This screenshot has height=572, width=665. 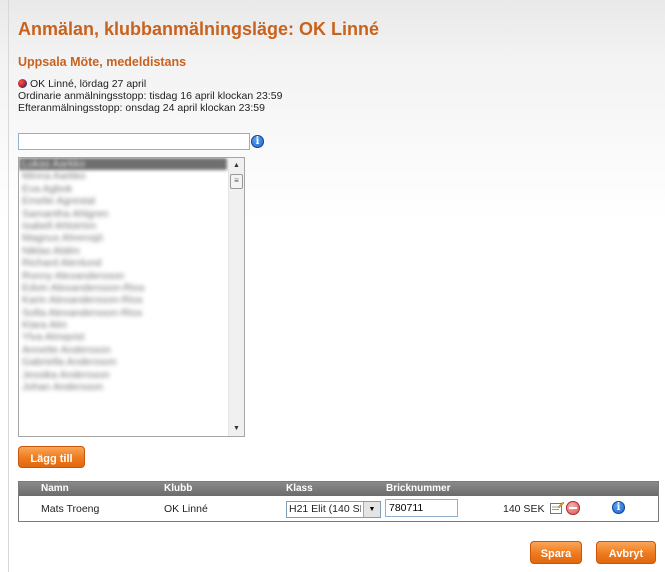 I want to click on scroll-down-arrow-icon: ▼, so click(x=236, y=428).